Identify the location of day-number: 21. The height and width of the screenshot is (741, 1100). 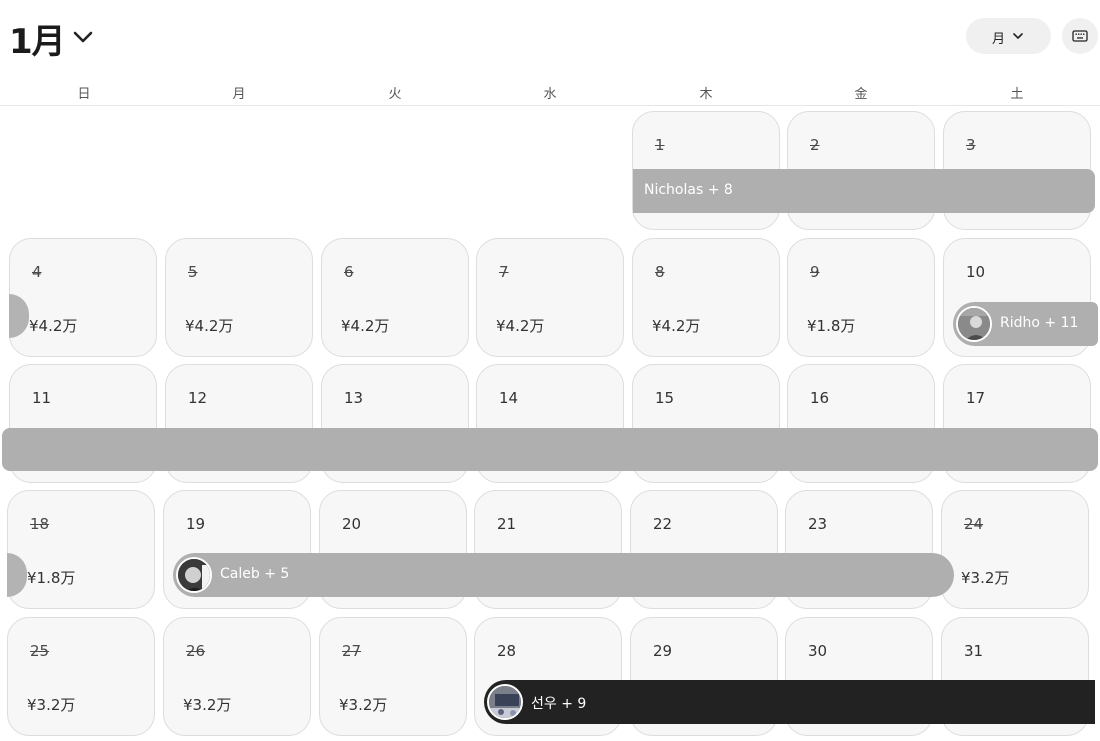
(507, 524).